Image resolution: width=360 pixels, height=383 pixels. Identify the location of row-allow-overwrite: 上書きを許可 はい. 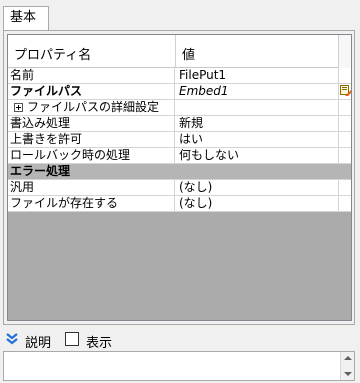
(179, 140).